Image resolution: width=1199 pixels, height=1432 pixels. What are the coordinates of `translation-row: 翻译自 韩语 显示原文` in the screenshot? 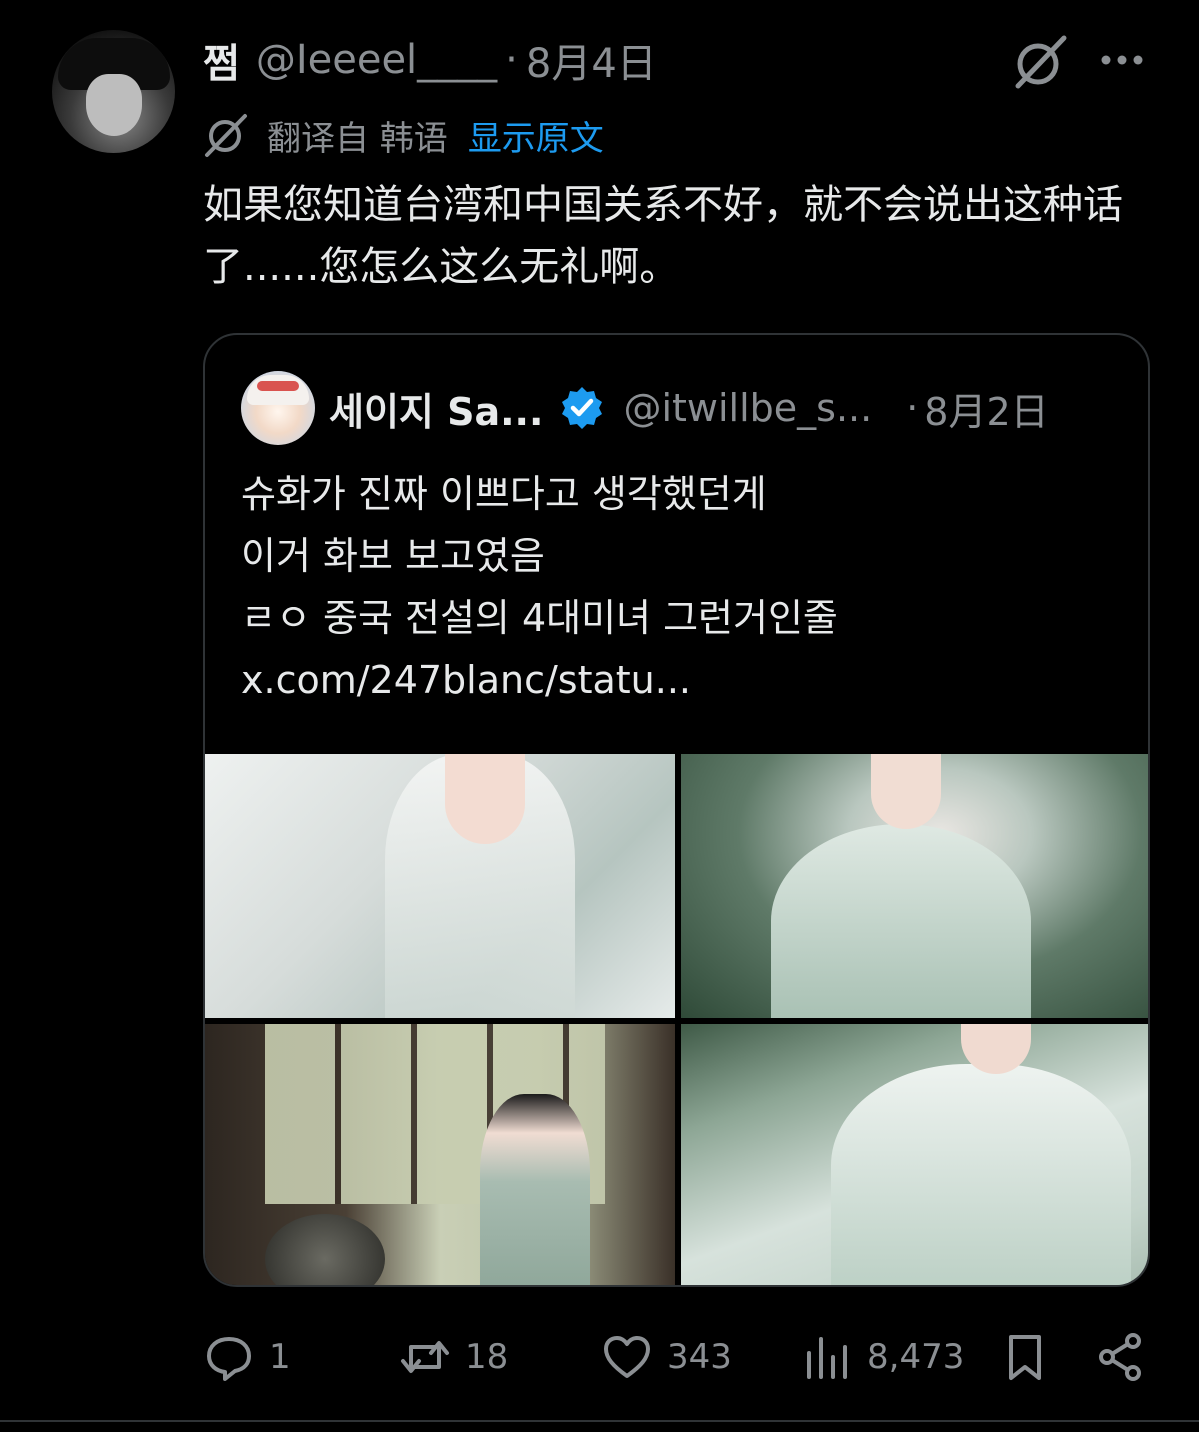 It's located at (403, 135).